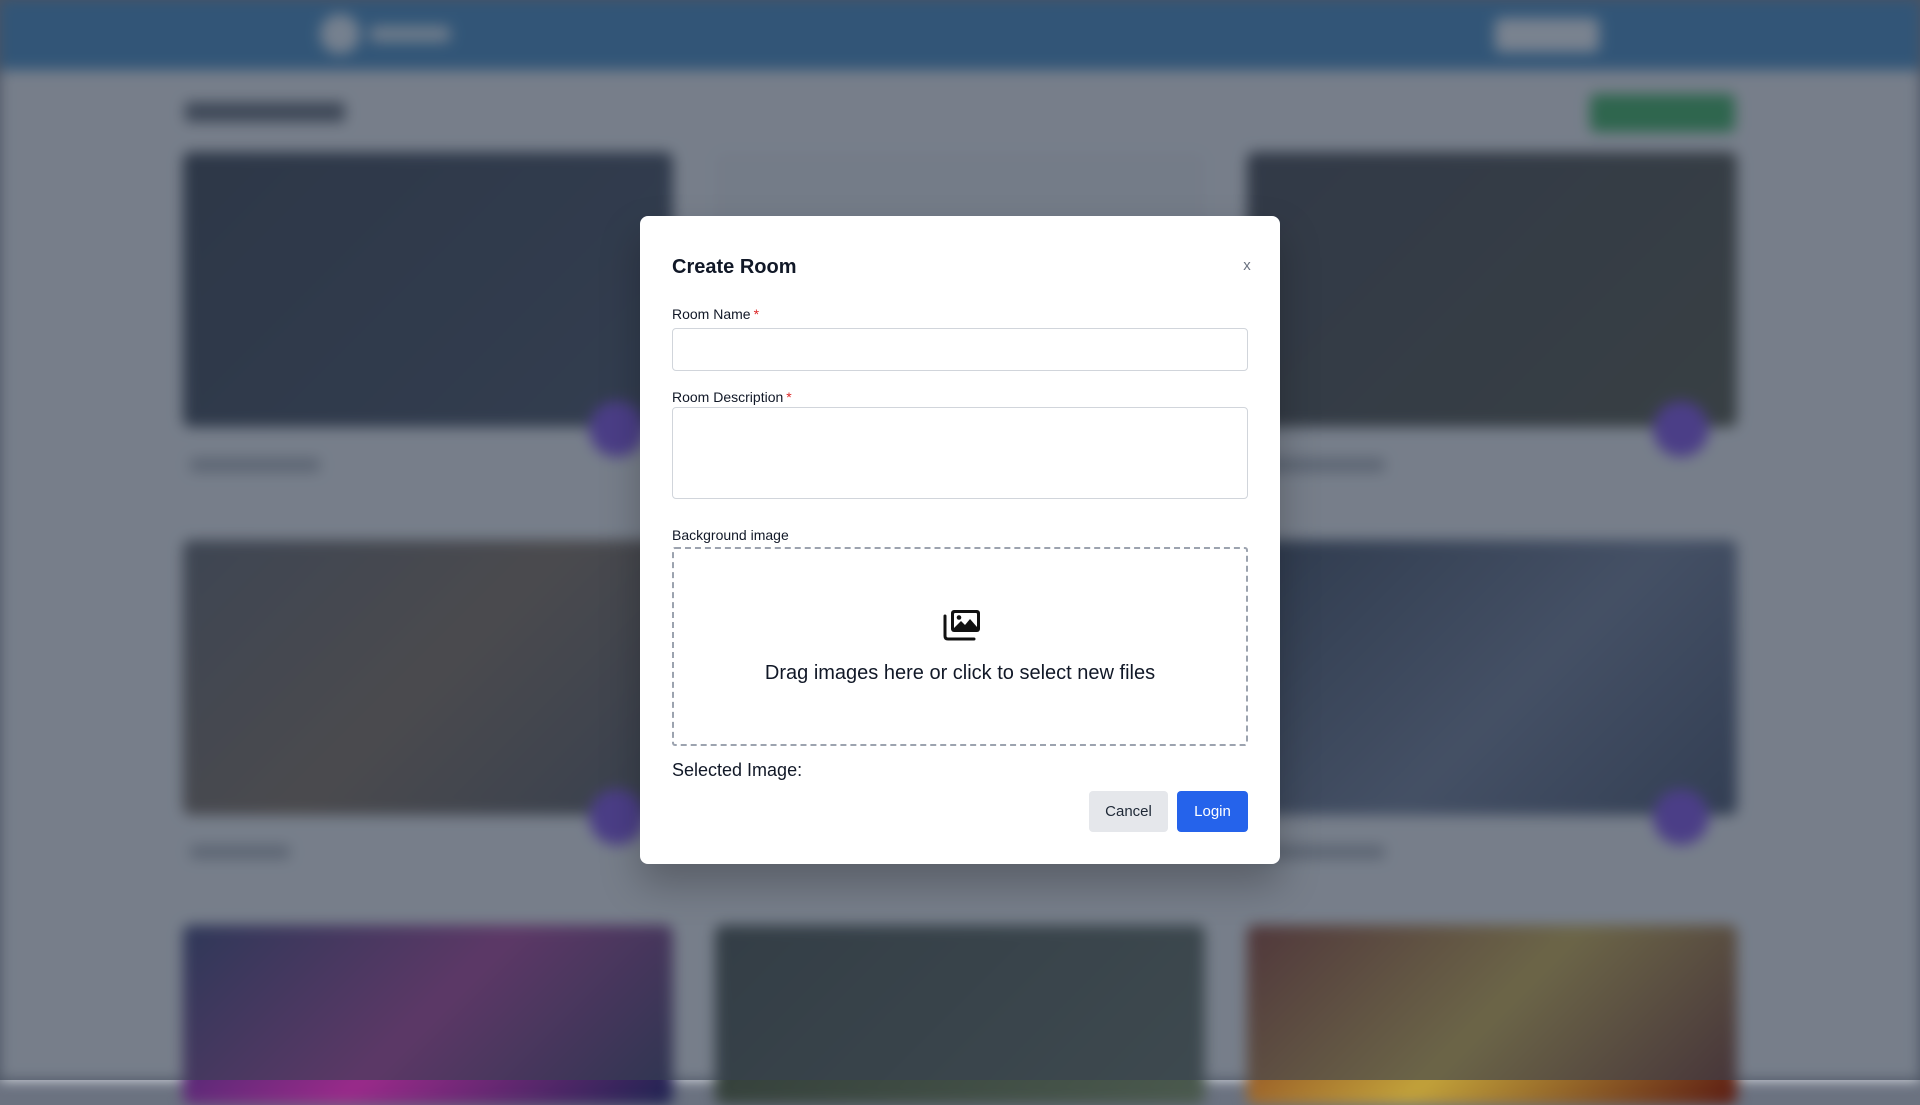  I want to click on login-button: Login, so click(1212, 811).